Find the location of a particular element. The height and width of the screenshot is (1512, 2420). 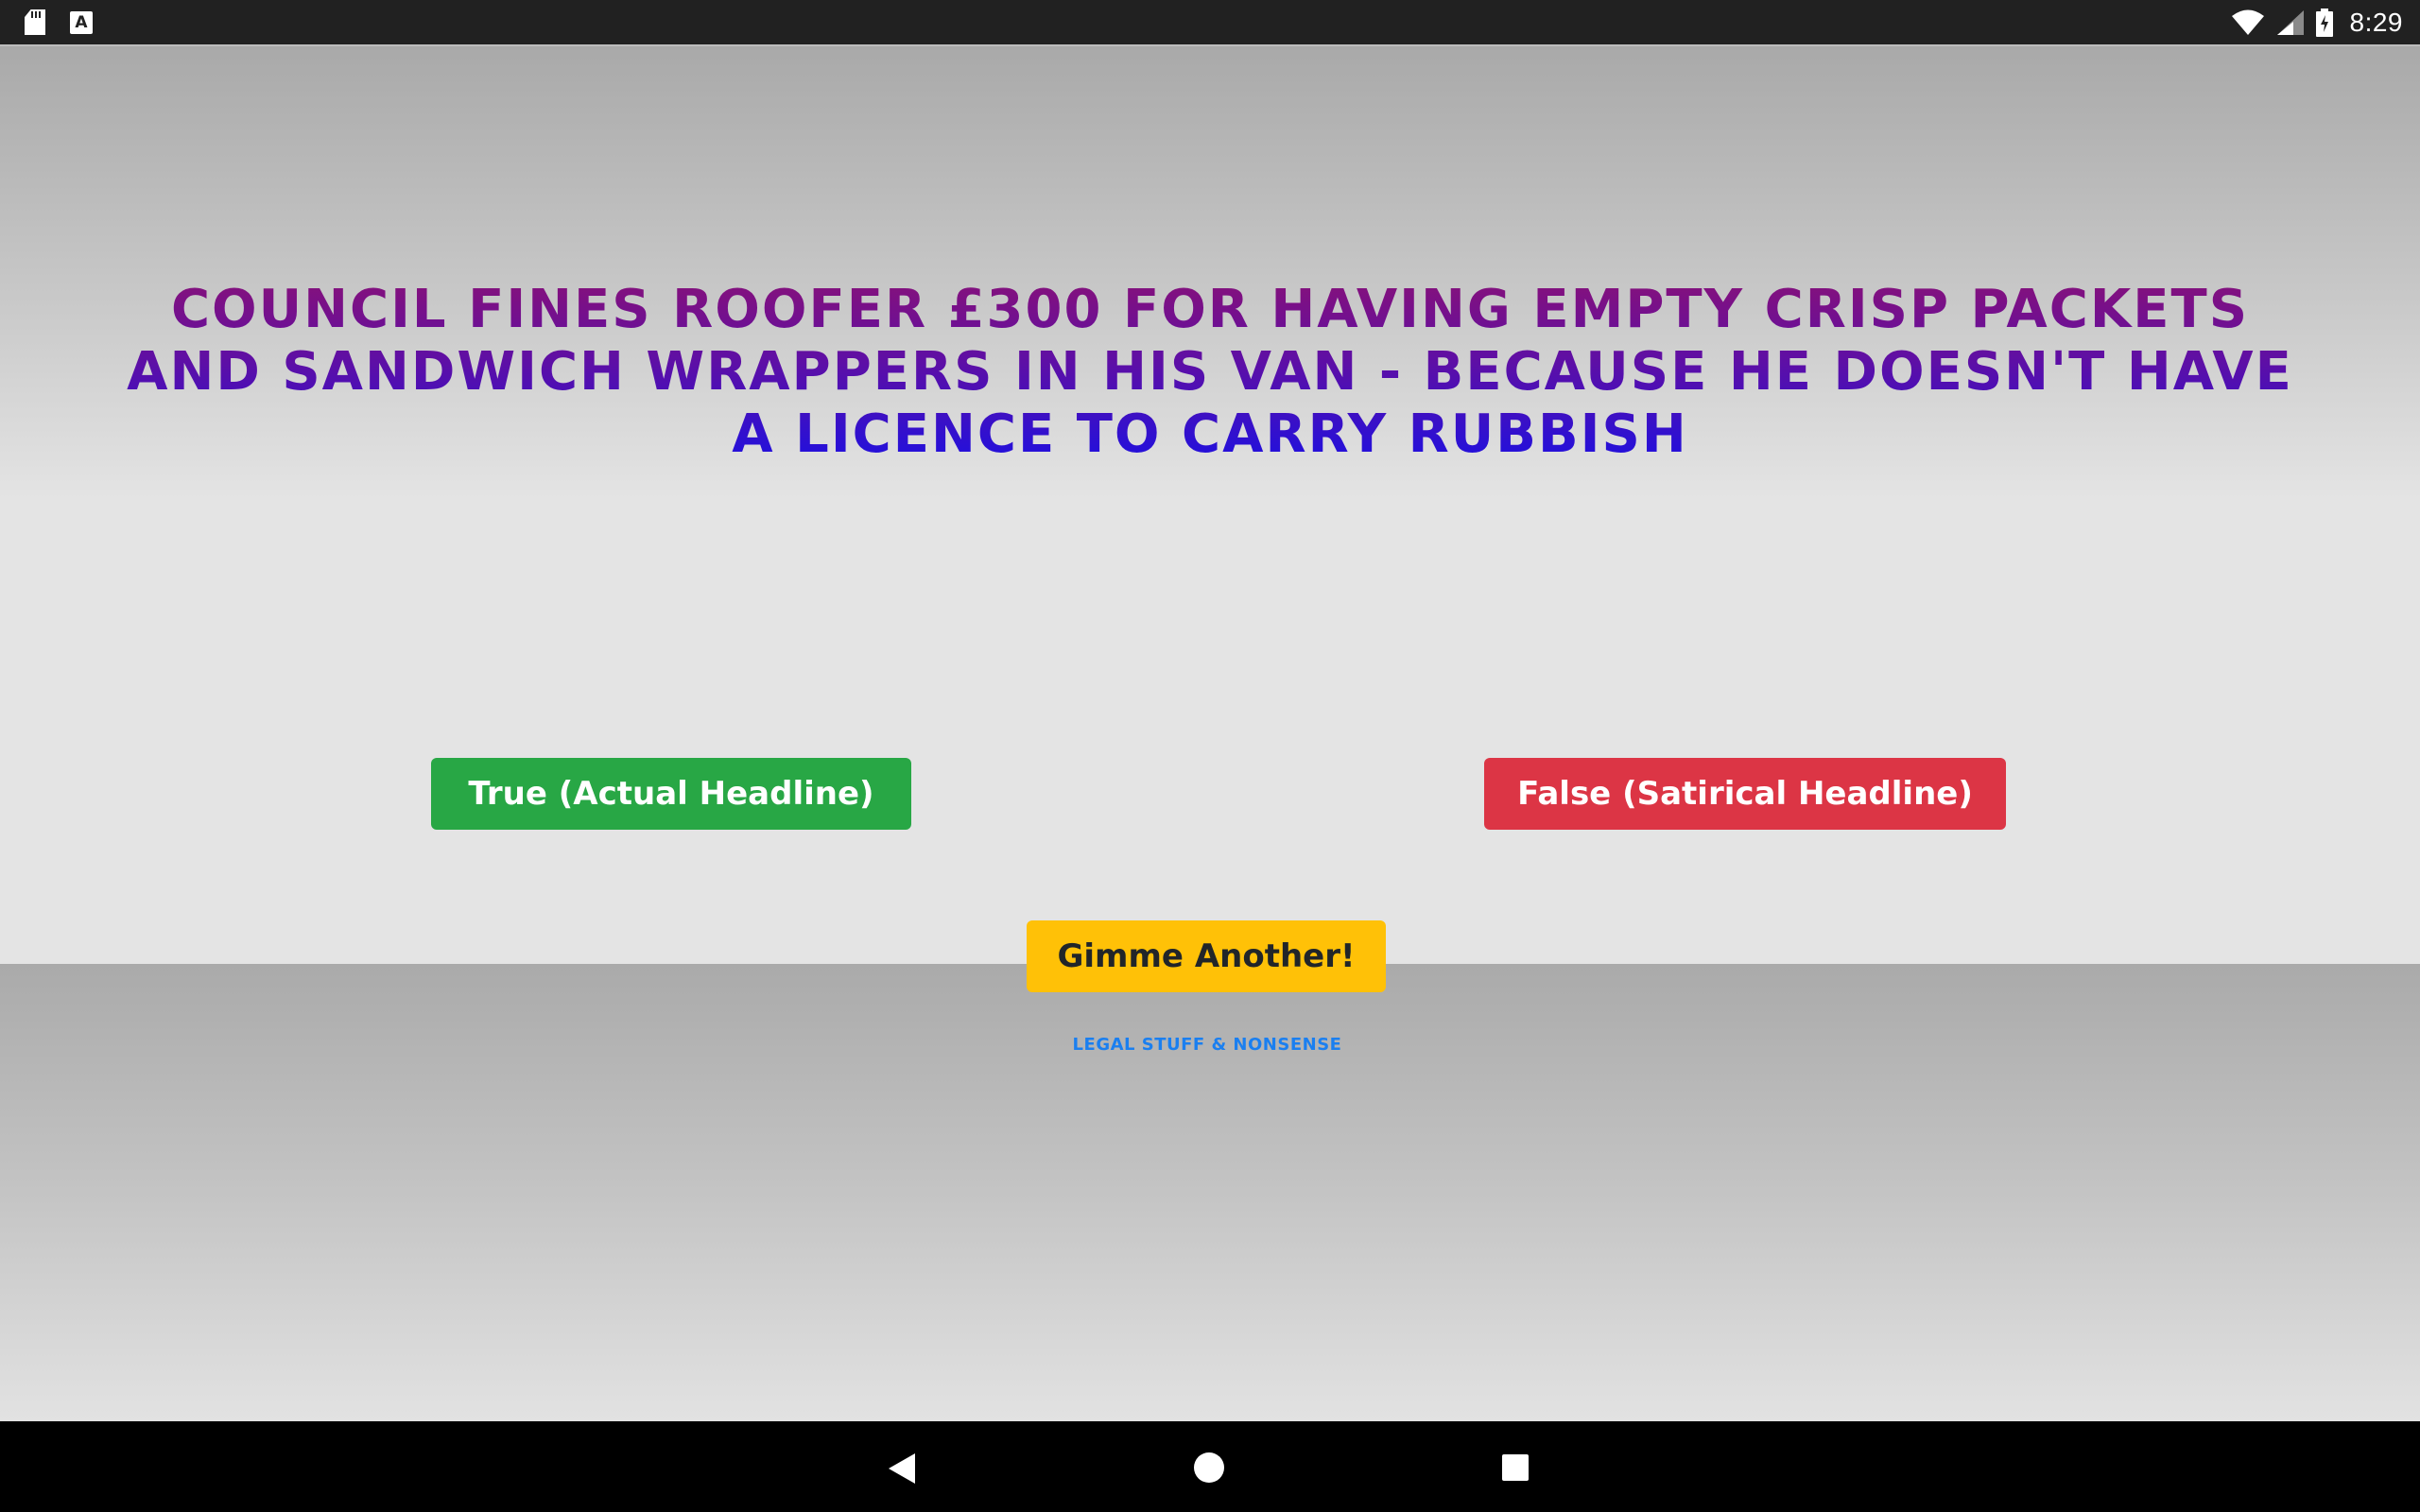

clock: 8:29 is located at coordinates (2376, 22).